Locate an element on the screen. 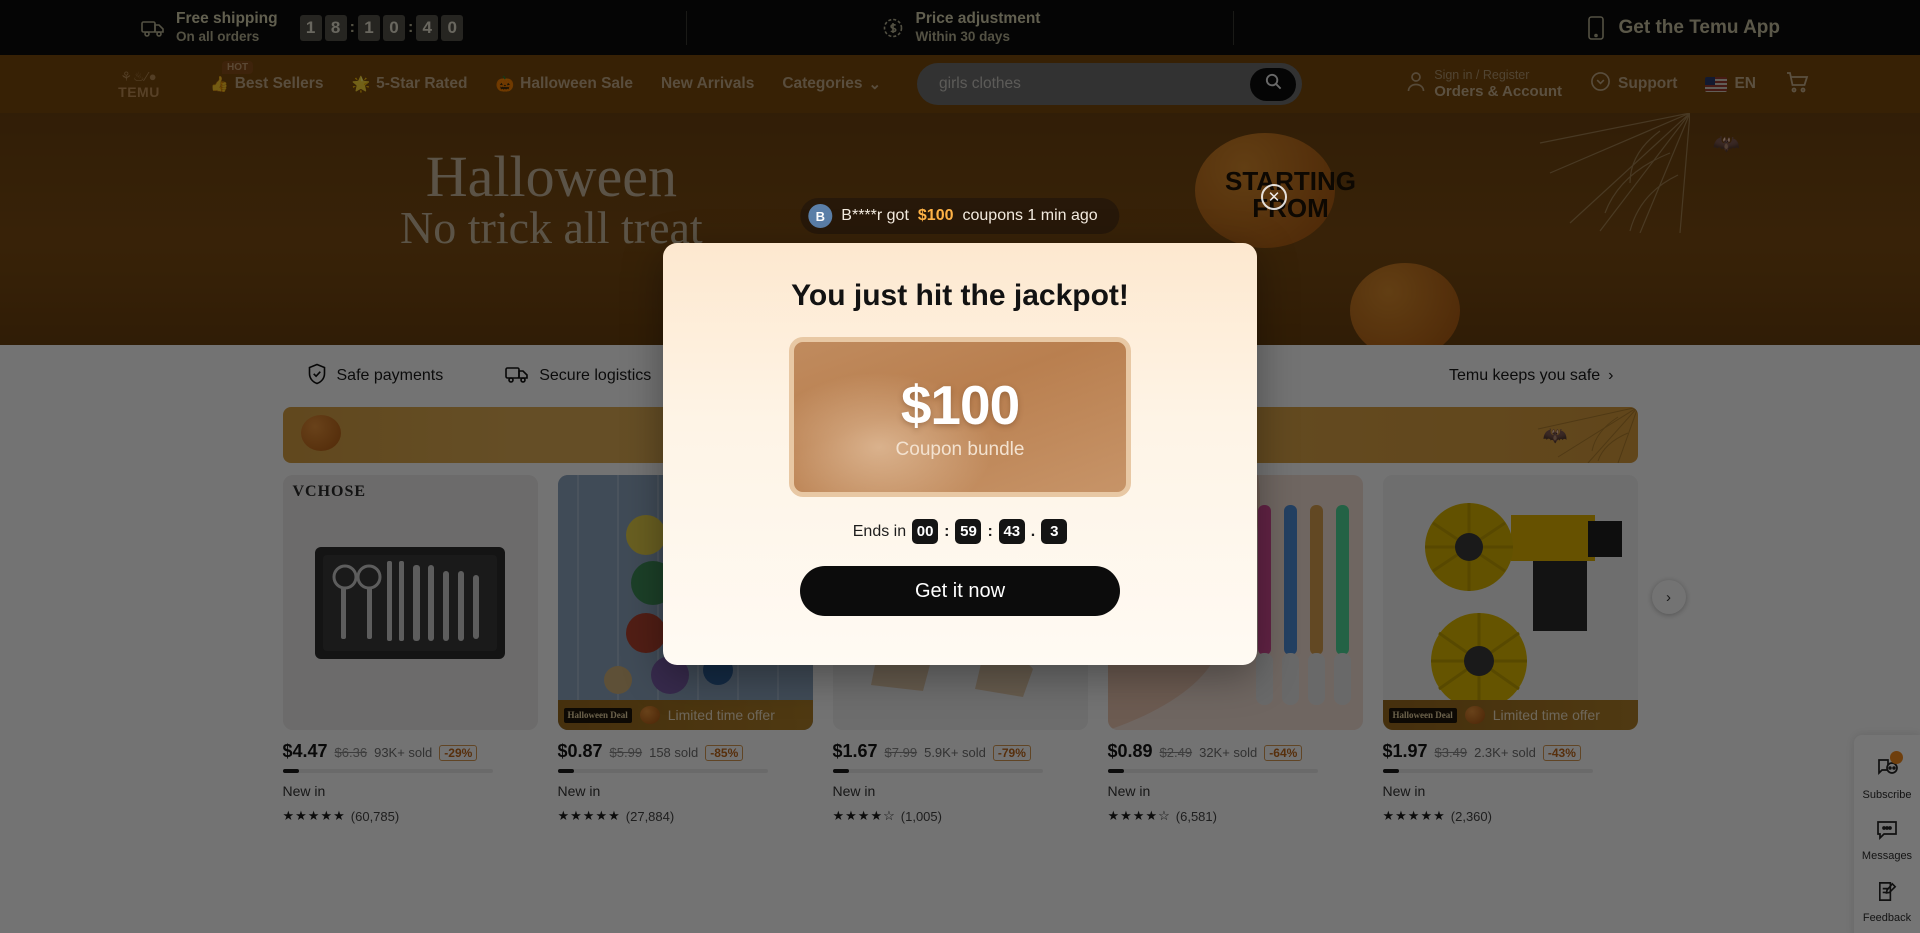 The height and width of the screenshot is (933, 1920). modal-title: You just hit the jackpot! is located at coordinates (960, 295).